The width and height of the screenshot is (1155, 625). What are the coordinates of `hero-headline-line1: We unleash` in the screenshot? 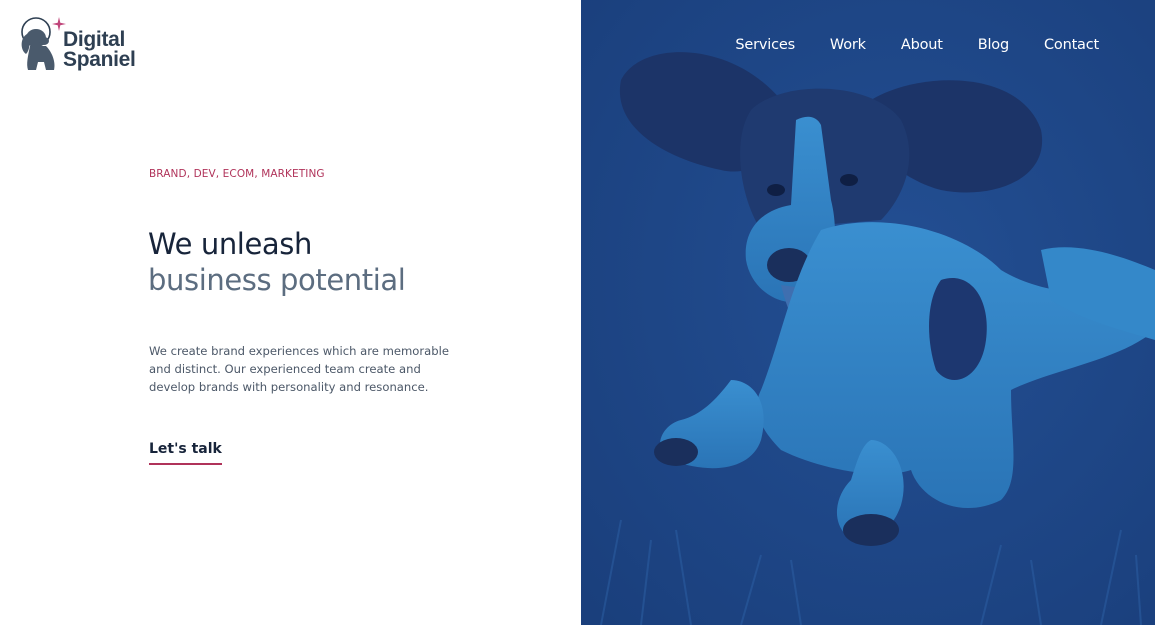 It's located at (230, 244).